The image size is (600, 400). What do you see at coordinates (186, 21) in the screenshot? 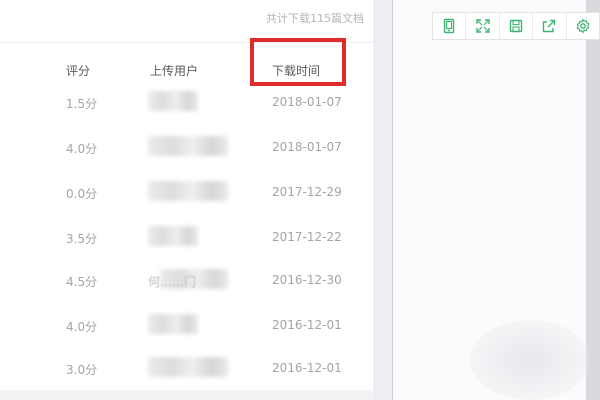
I see `panel-header: 共计下载115篇文档` at bounding box center [186, 21].